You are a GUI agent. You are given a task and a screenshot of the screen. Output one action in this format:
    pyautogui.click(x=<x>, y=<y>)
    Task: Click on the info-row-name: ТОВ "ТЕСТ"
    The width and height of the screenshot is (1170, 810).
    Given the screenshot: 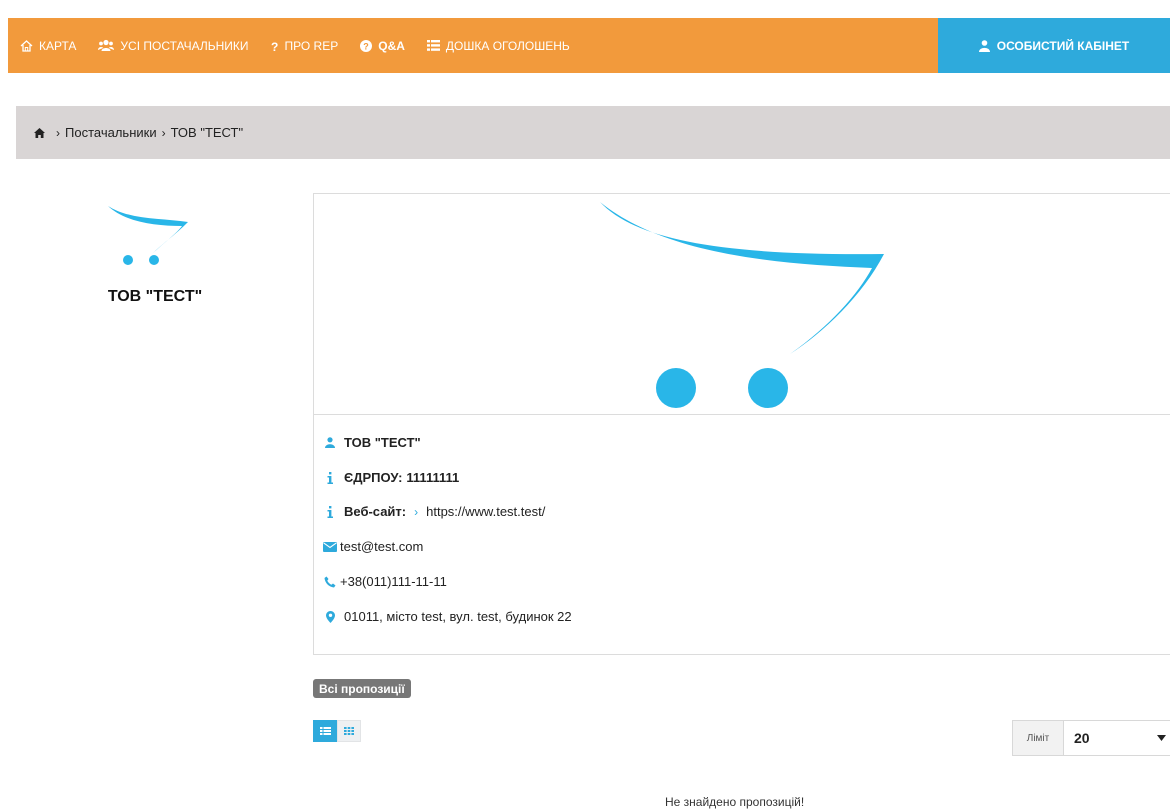 What is the action you would take?
    pyautogui.click(x=371, y=442)
    